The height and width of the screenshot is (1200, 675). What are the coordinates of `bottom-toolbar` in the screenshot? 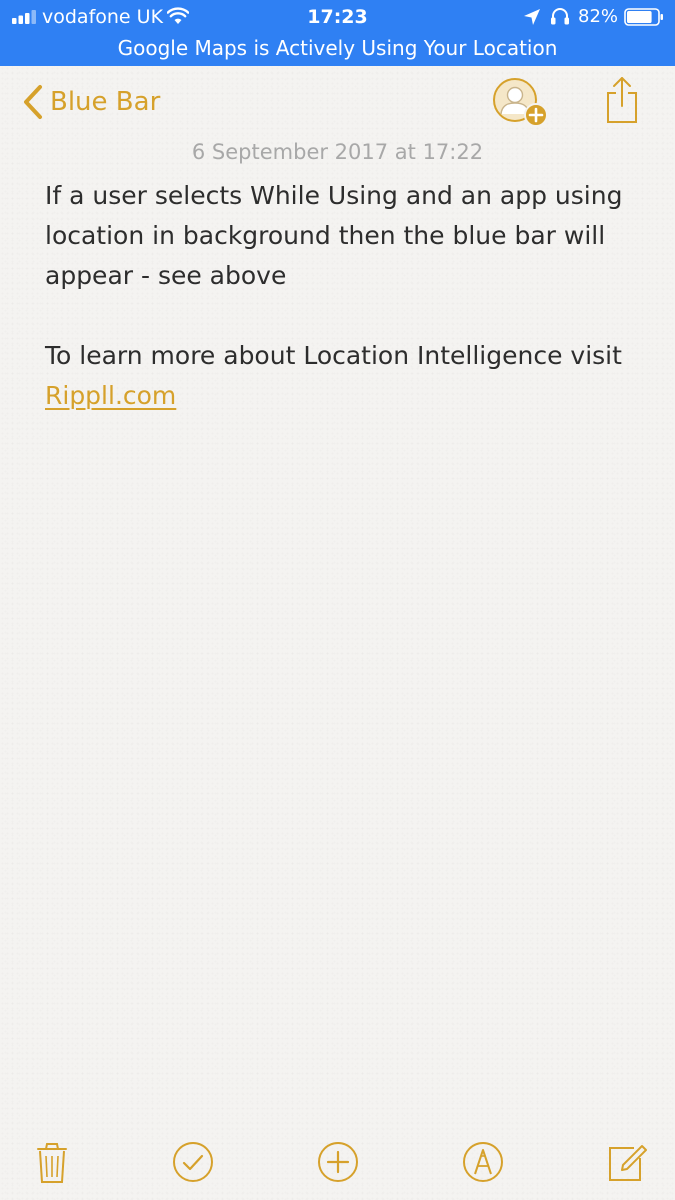 It's located at (337, 1165).